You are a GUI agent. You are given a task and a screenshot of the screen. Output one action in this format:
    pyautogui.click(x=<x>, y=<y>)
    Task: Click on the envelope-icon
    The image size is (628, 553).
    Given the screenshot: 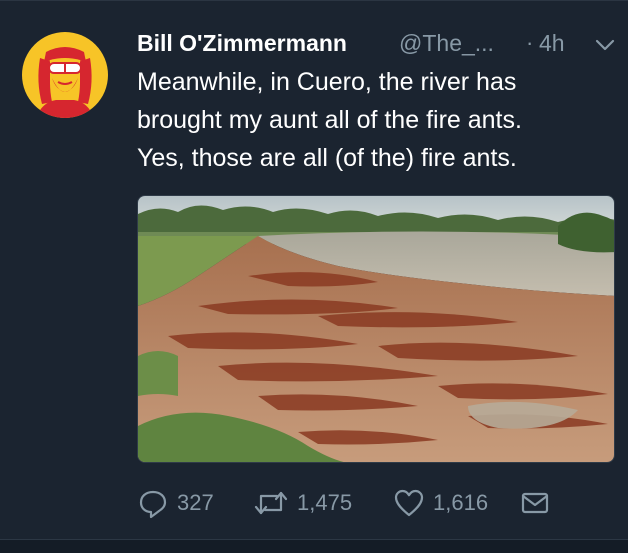 What is the action you would take?
    pyautogui.click(x=535, y=503)
    